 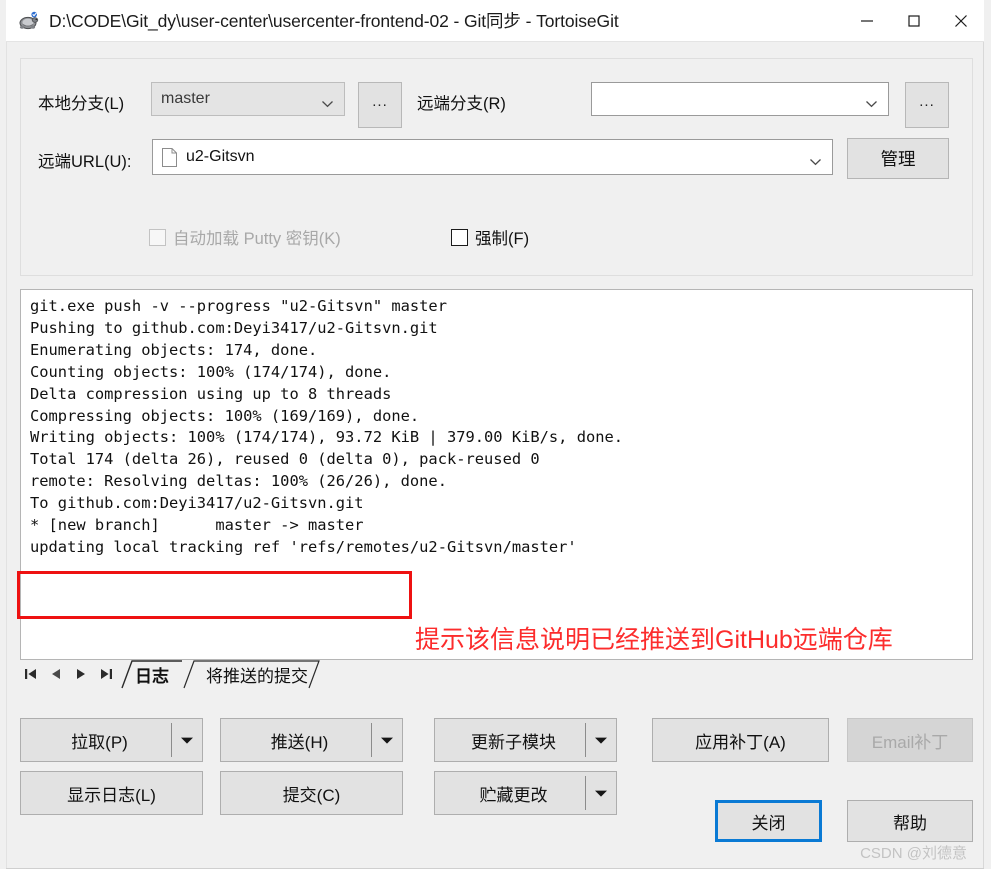 What do you see at coordinates (111, 793) in the screenshot?
I see `show-log-button: 显示日志(L)` at bounding box center [111, 793].